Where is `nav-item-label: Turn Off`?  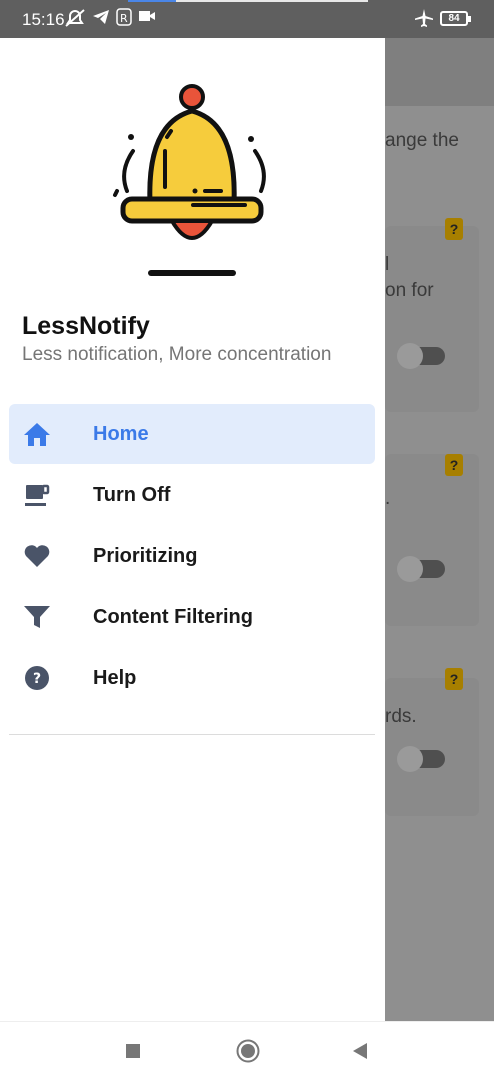
nav-item-label: Turn Off is located at coordinates (132, 495).